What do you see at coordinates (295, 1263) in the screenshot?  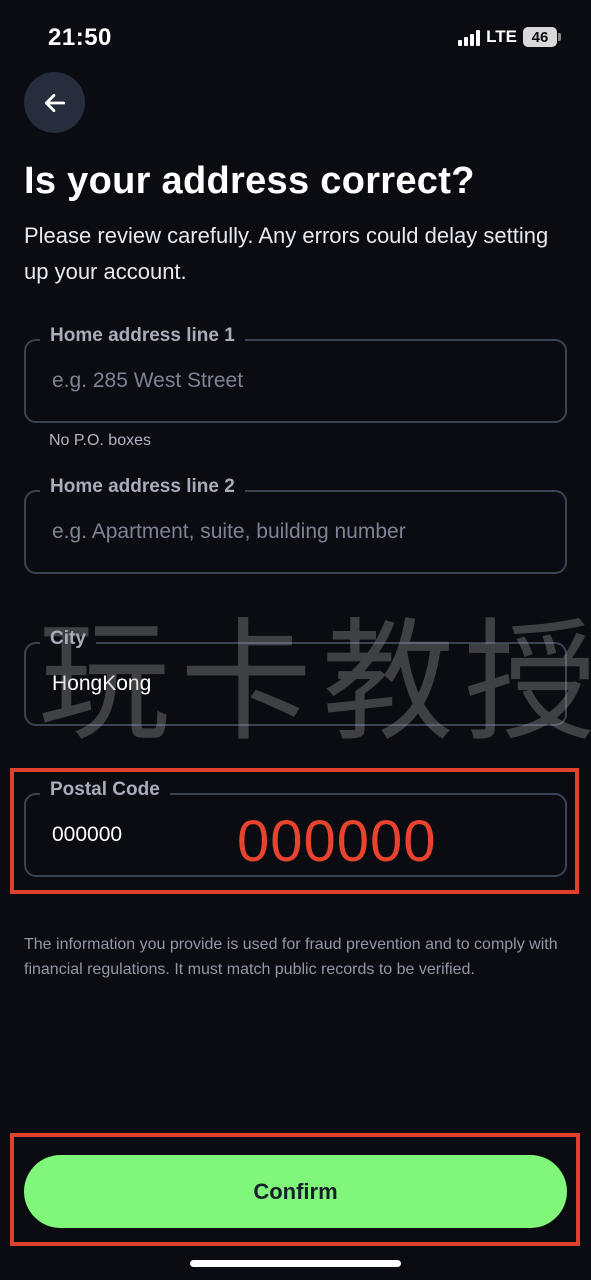 I see `home-indicator` at bounding box center [295, 1263].